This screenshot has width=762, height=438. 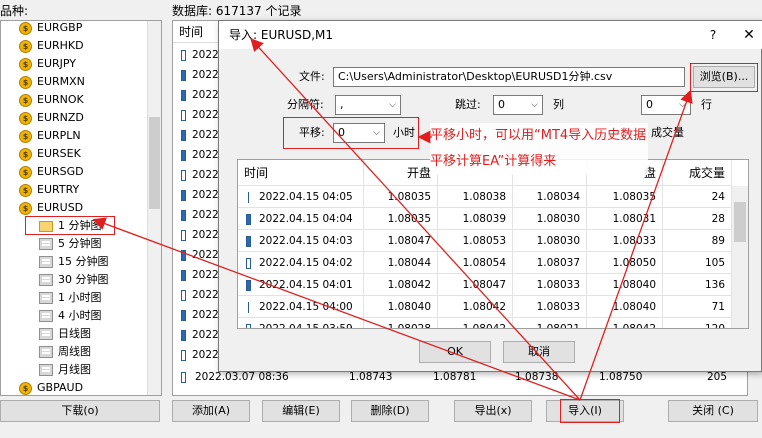 What do you see at coordinates (74, 262) in the screenshot?
I see `tree-item-15-分钟图: 15 分钟图` at bounding box center [74, 262].